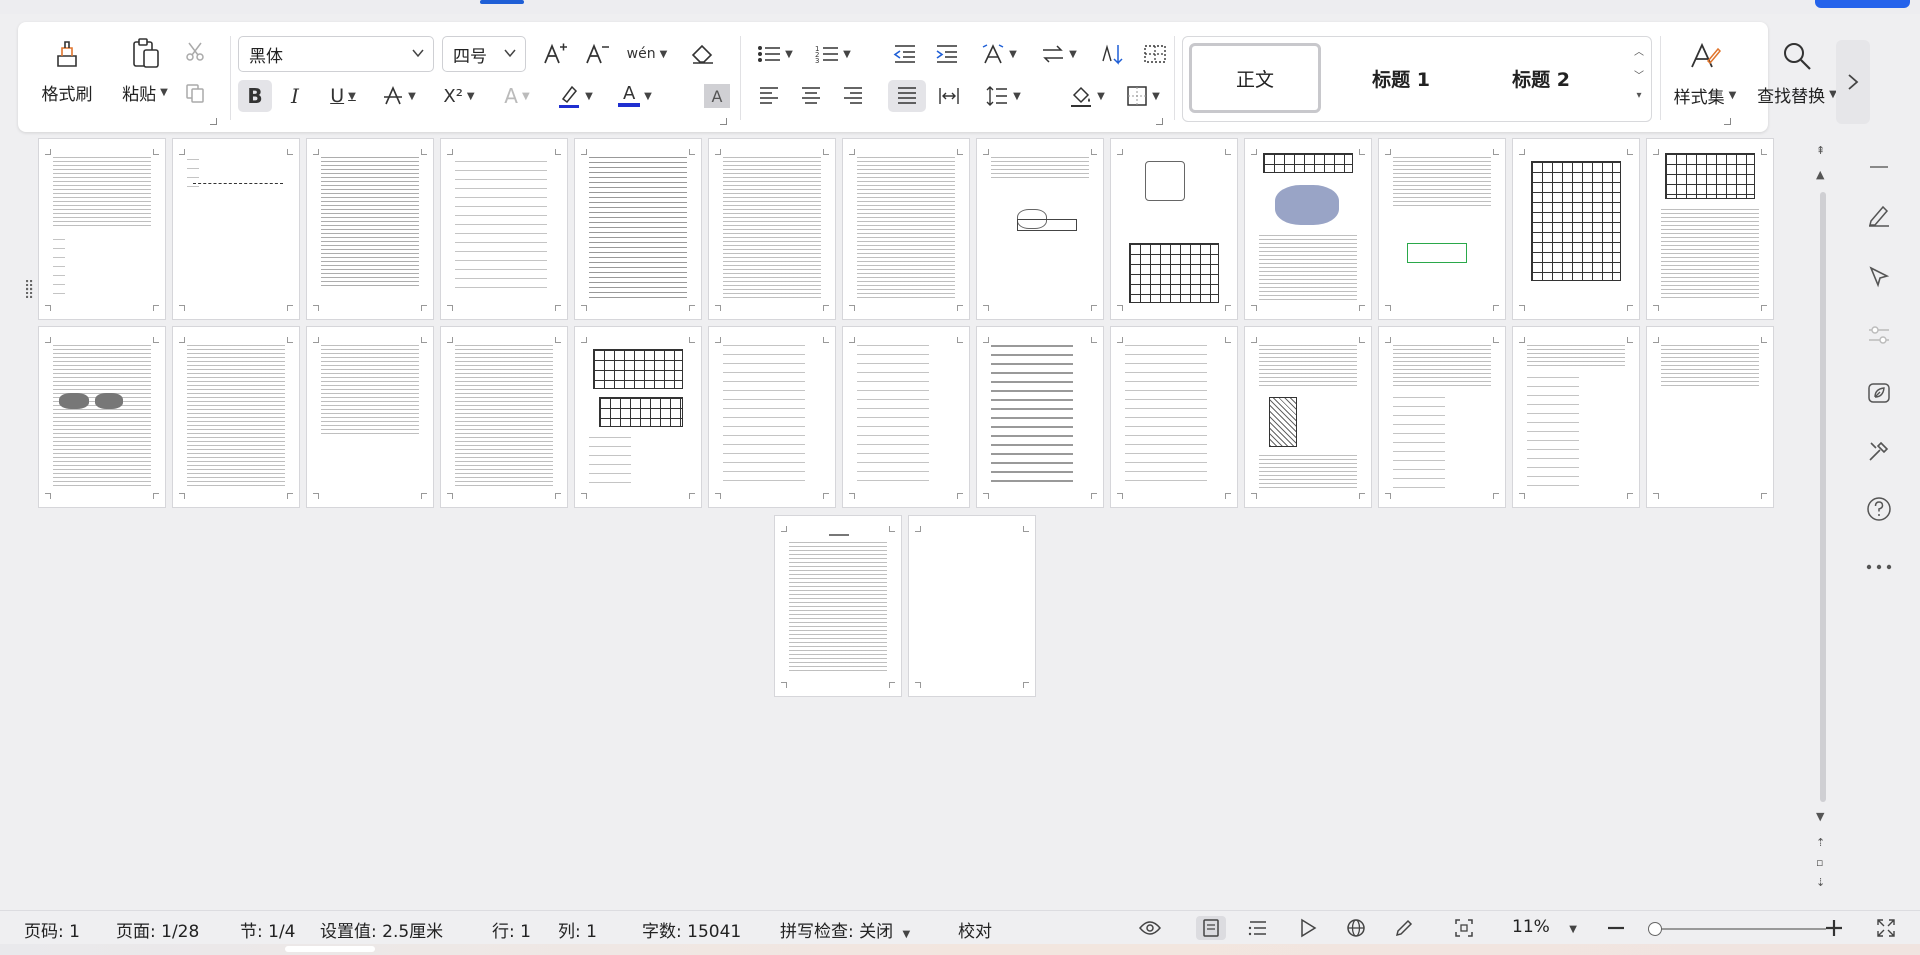 Image resolution: width=1920 pixels, height=955 pixels. What do you see at coordinates (1879, 567) in the screenshot?
I see `more-options-icon` at bounding box center [1879, 567].